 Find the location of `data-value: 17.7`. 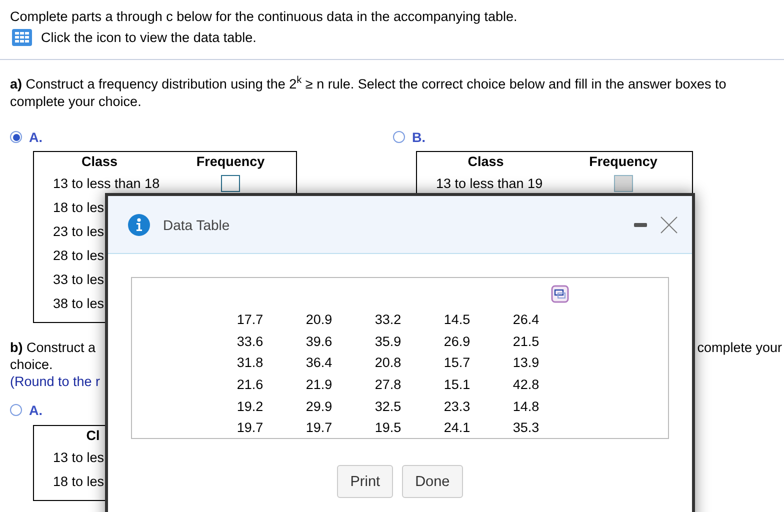

data-value: 17.7 is located at coordinates (250, 320).